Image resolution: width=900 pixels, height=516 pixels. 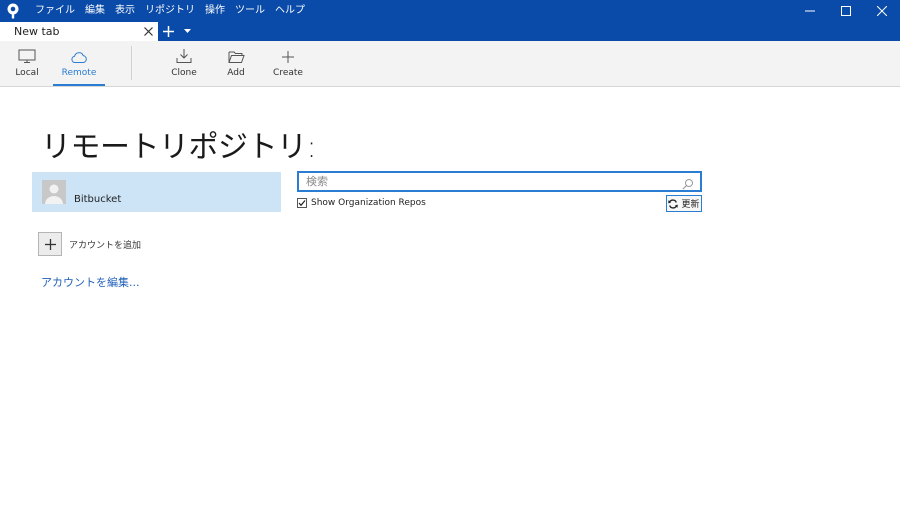 What do you see at coordinates (13, 11) in the screenshot?
I see `sourcetree-logo-icon` at bounding box center [13, 11].